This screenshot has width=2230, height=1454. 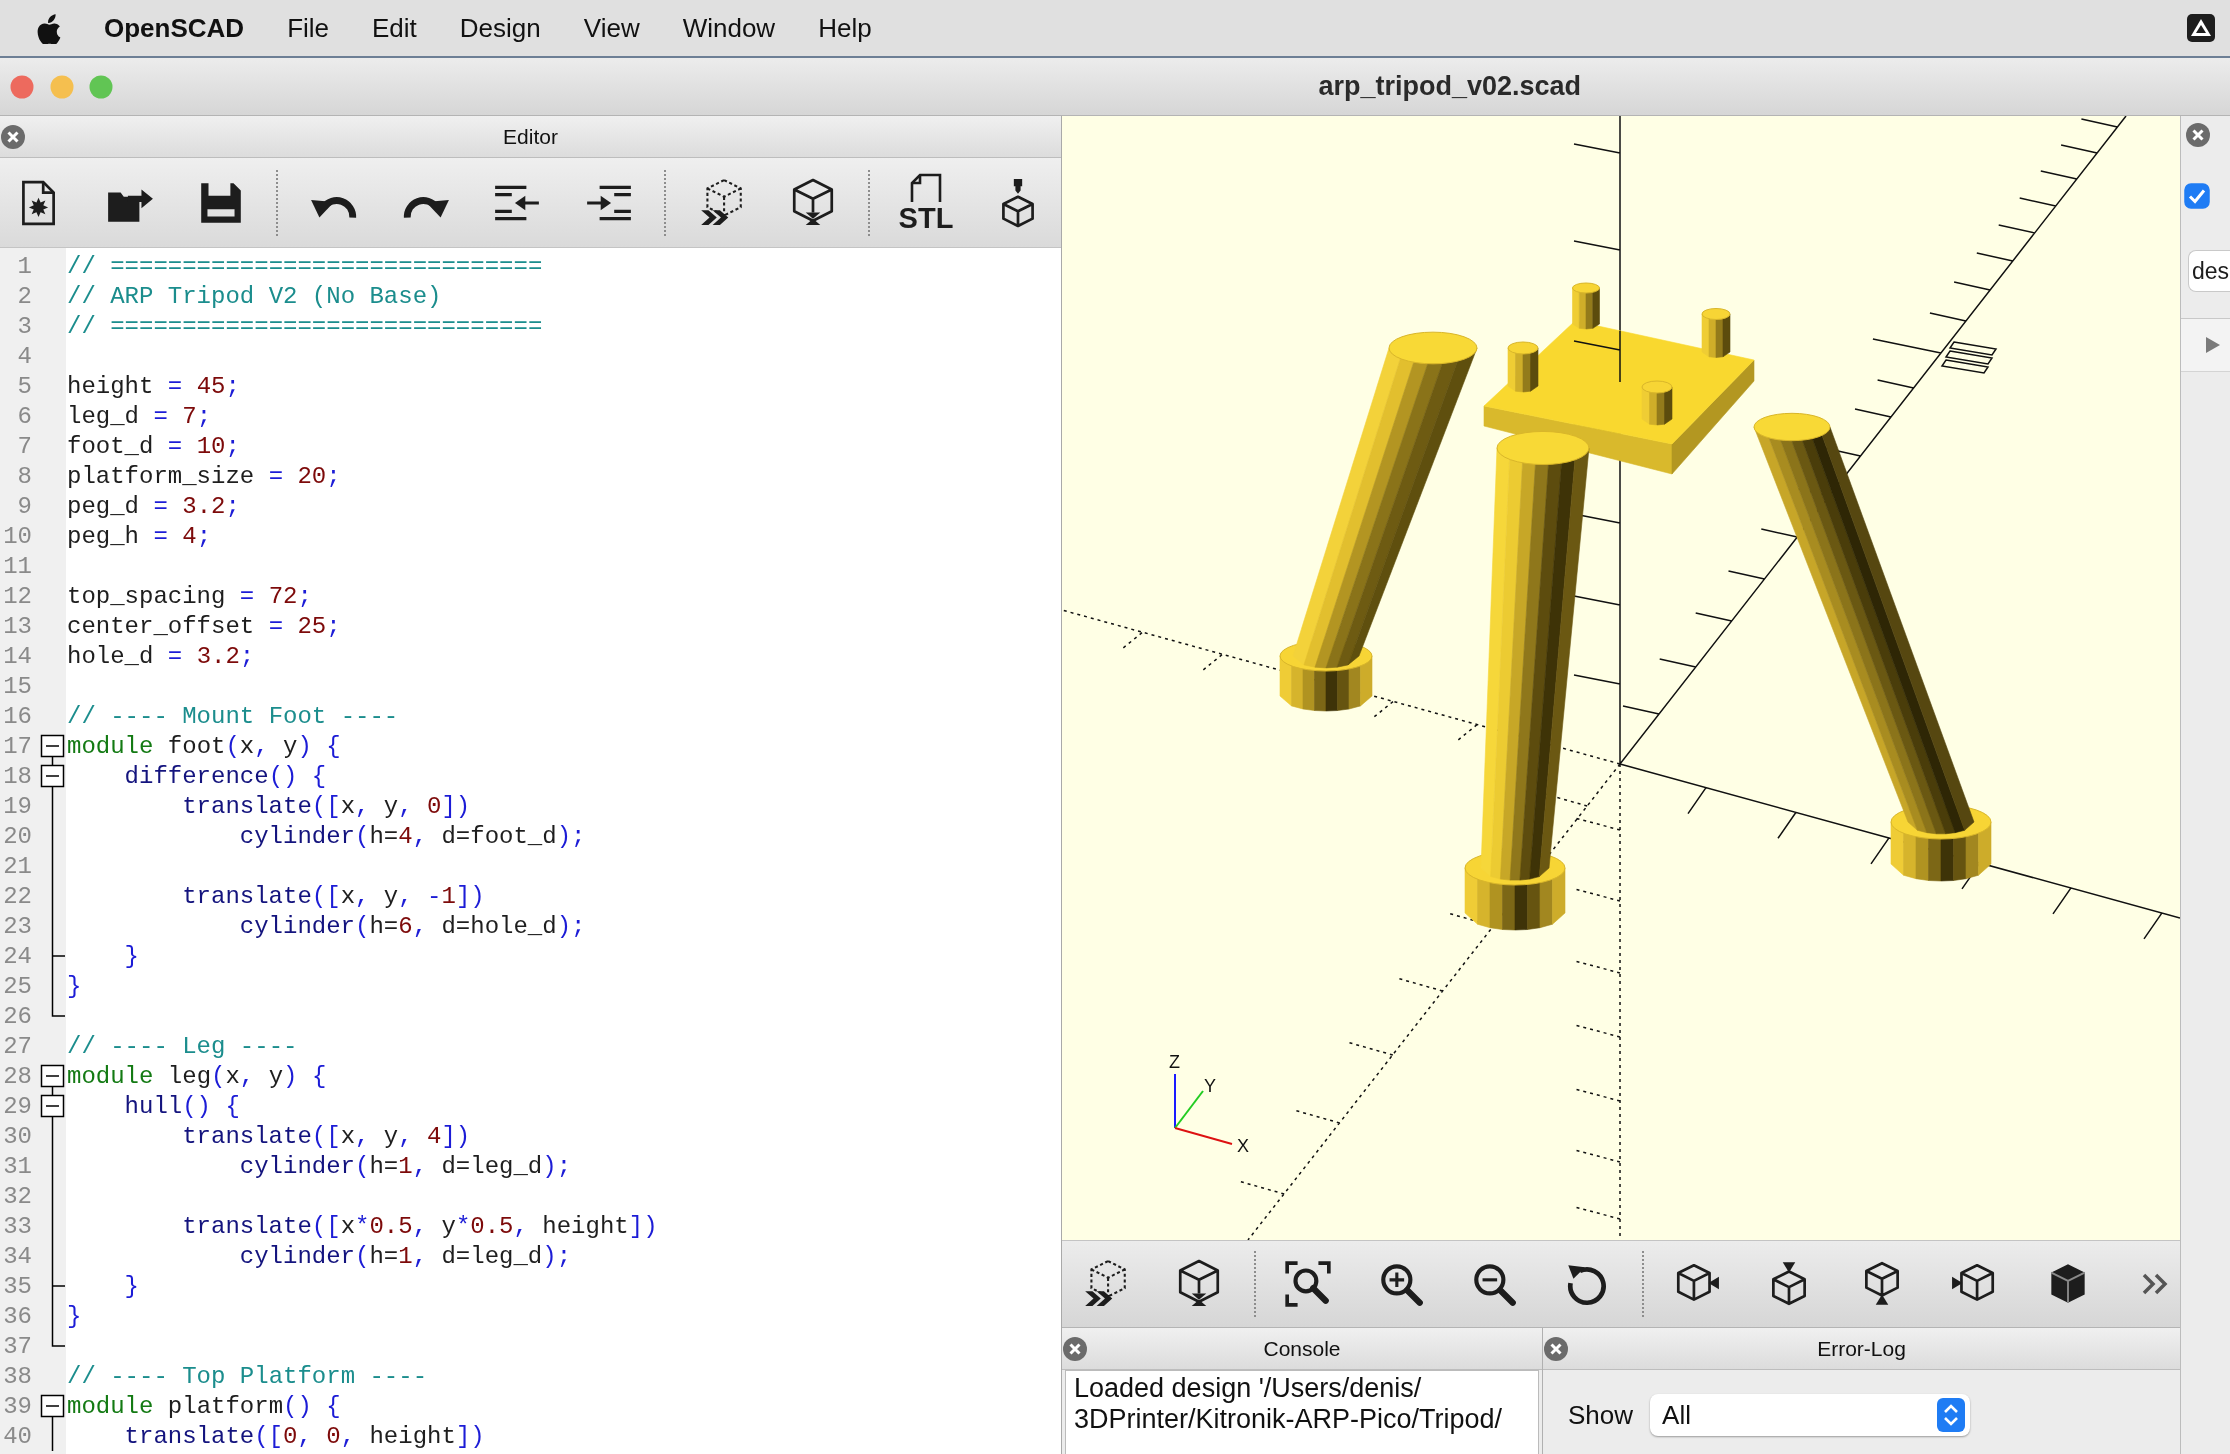 I want to click on show-label: Show, so click(x=1601, y=1415).